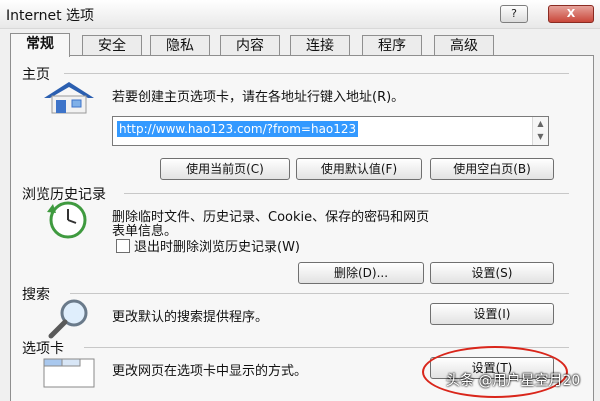 The width and height of the screenshot is (600, 401). Describe the element at coordinates (320, 45) in the screenshot. I see `tab-connections: 连接` at that location.